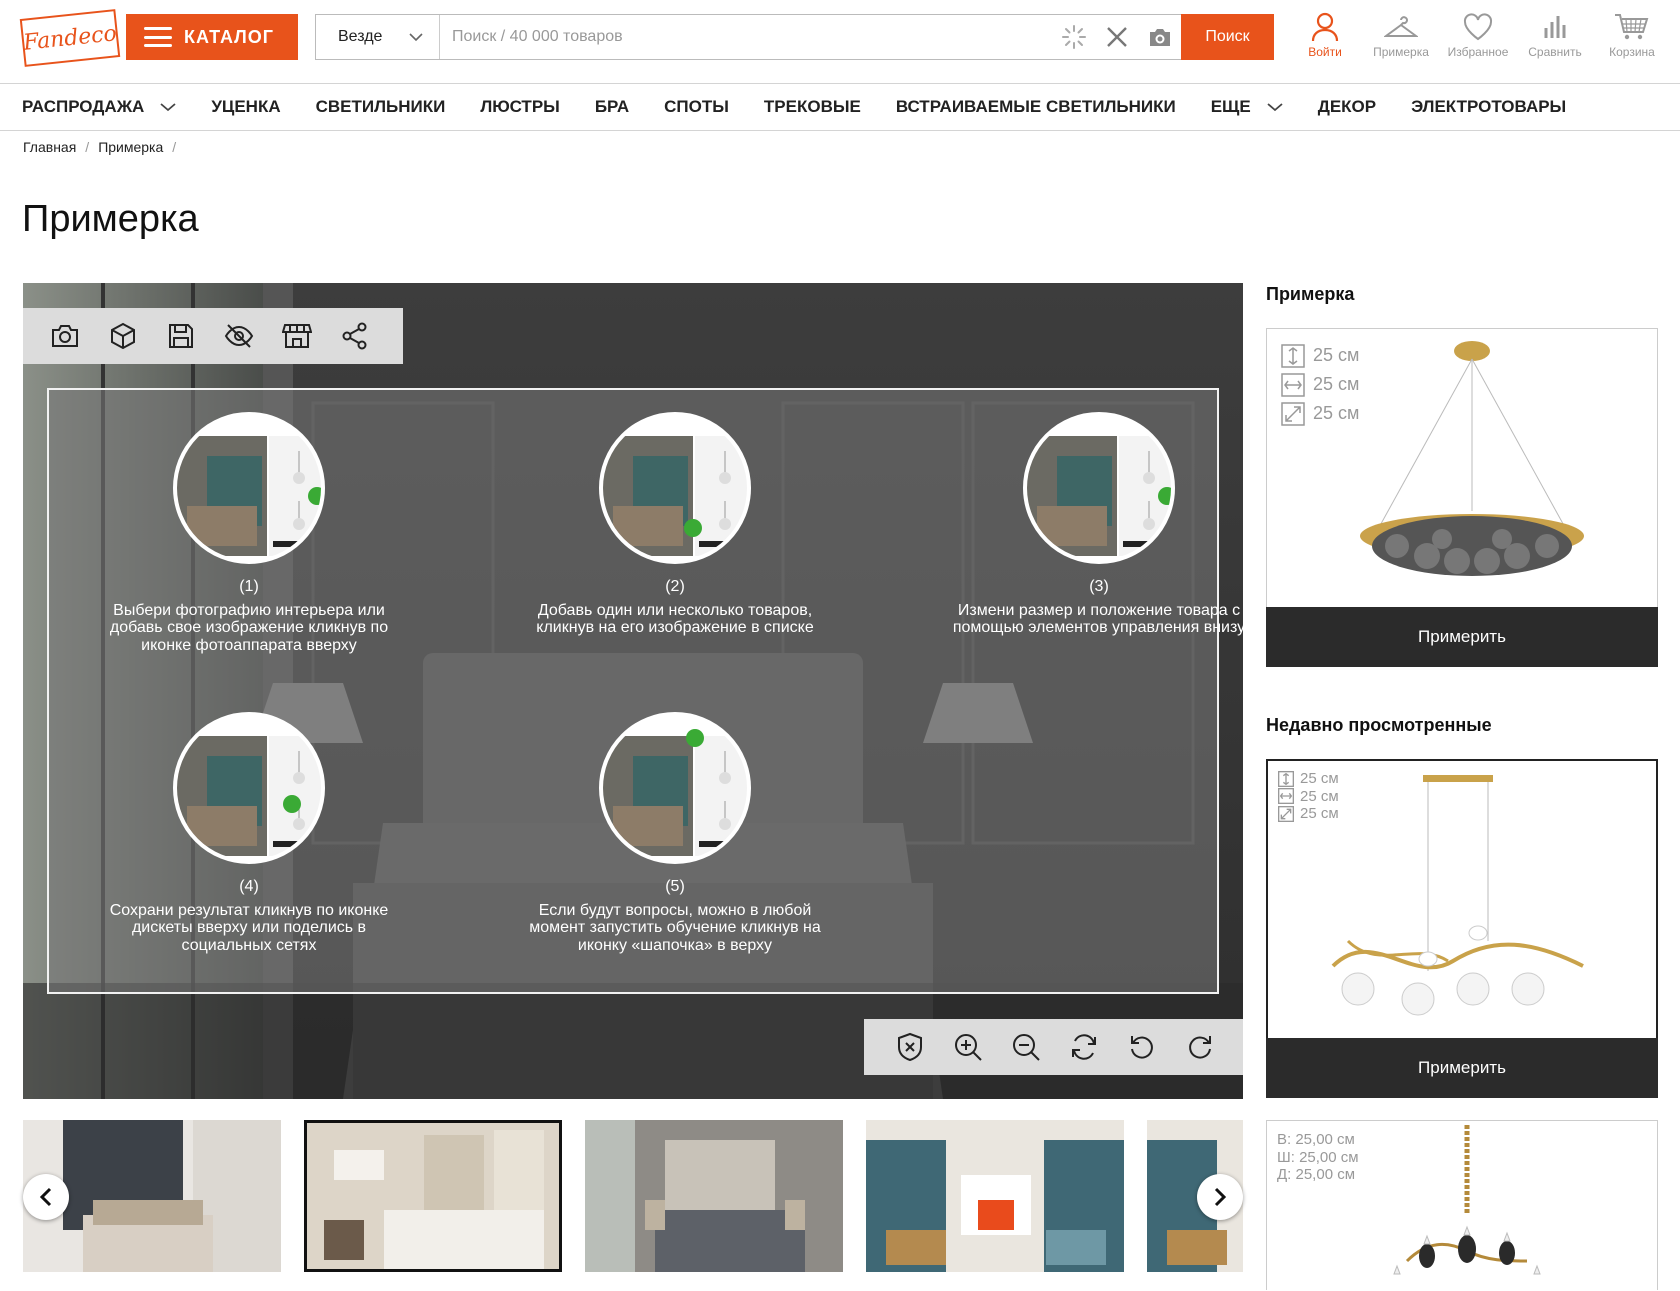 Image resolution: width=1680 pixels, height=1291 pixels. Describe the element at coordinates (1310, 294) in the screenshot. I see `tryon-section-title: Примерка` at that location.